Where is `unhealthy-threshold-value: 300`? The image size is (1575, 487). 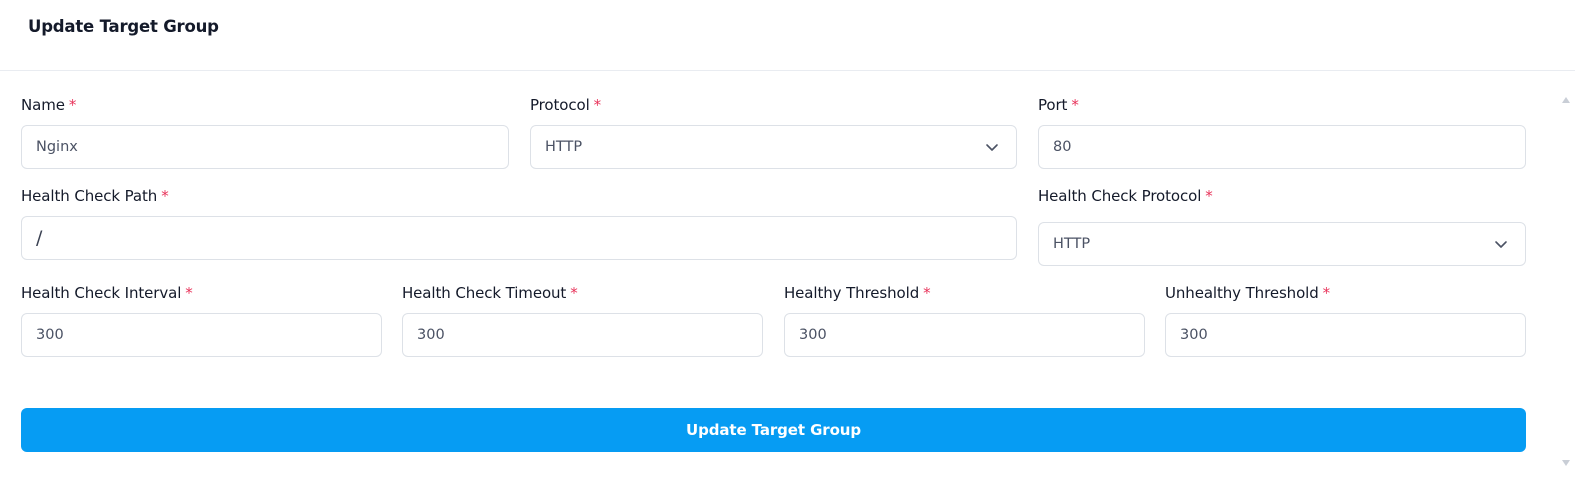
unhealthy-threshold-value: 300 is located at coordinates (1194, 335).